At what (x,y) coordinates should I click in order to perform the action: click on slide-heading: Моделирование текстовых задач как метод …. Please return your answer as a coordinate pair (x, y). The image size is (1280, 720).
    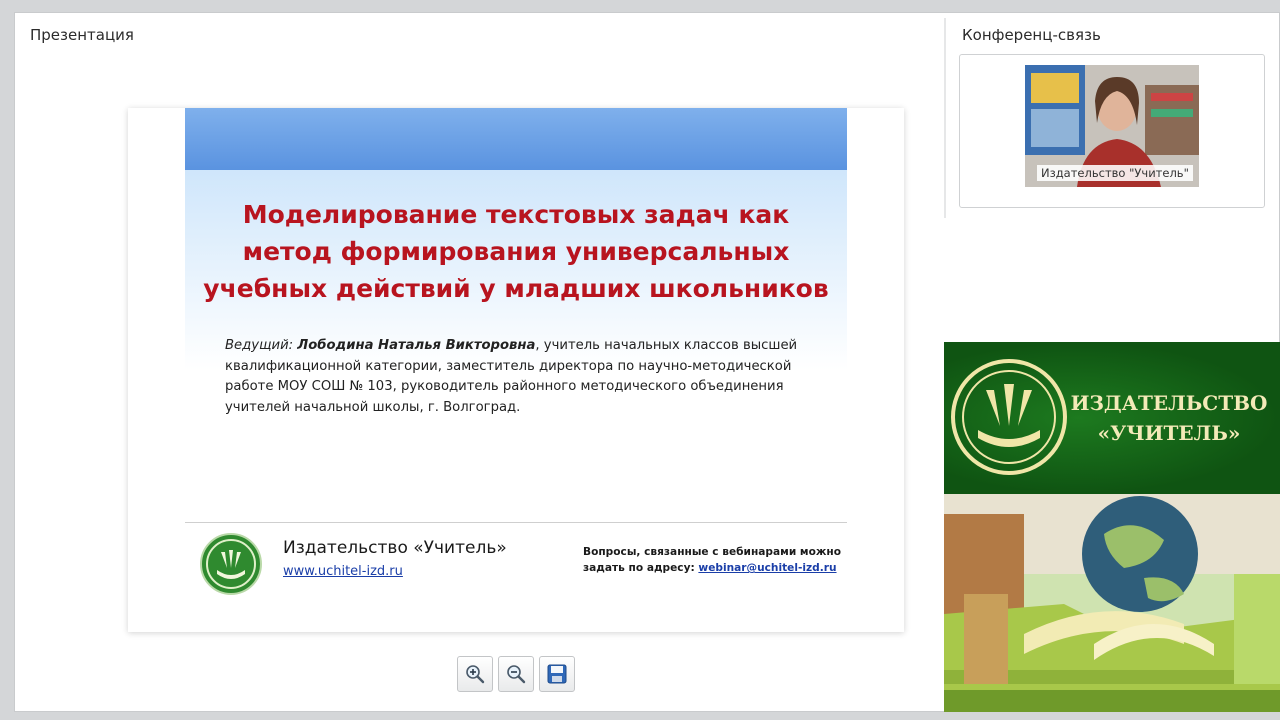
    Looking at the image, I should click on (516, 251).